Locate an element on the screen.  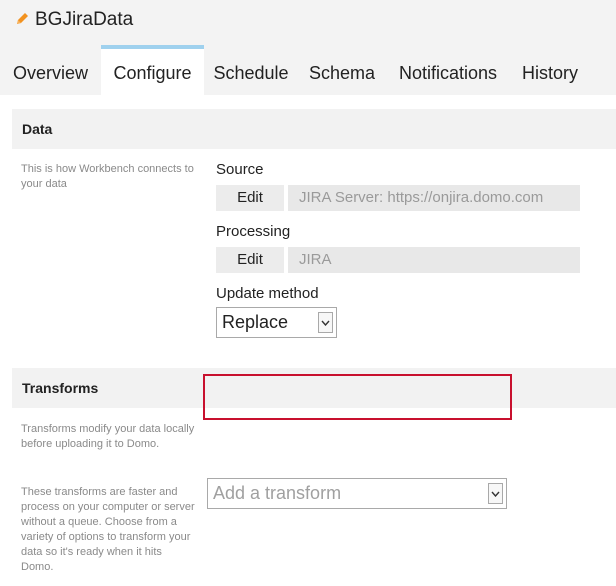
tab-configure: Configure is located at coordinates (152, 70).